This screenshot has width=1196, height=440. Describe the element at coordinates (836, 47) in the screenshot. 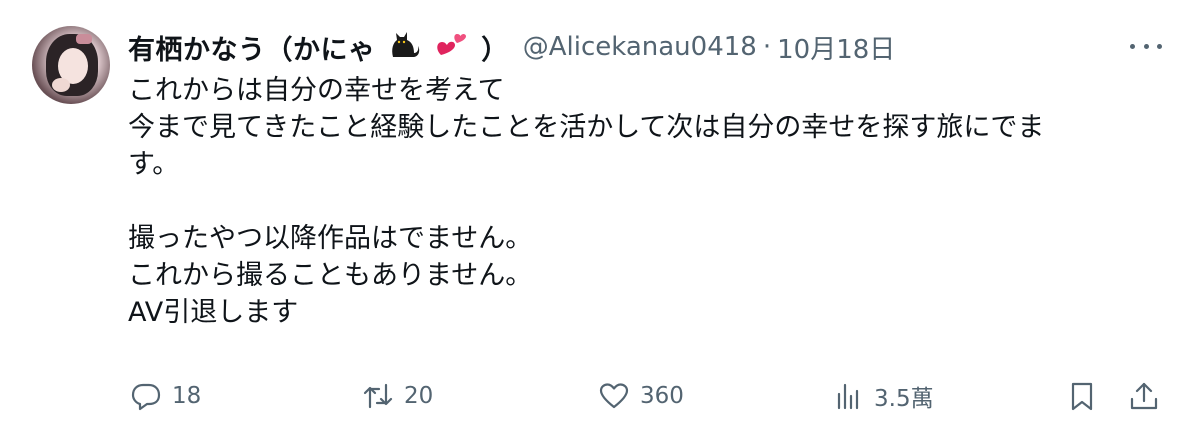

I see `tweet-date: 10月18日` at that location.